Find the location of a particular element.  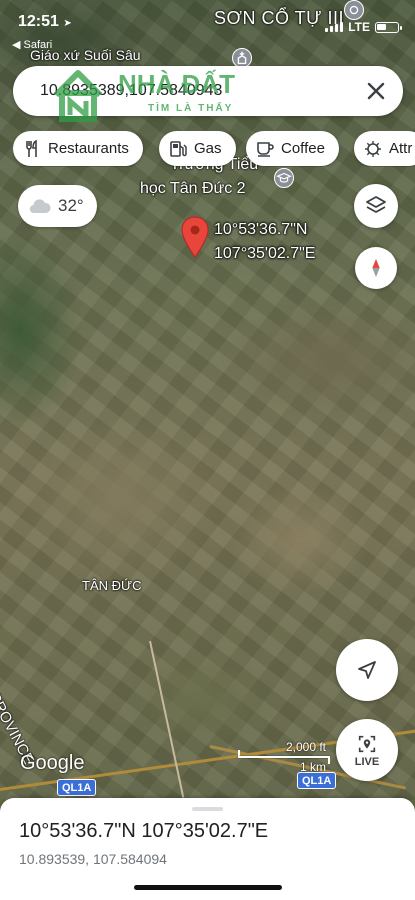

local-road is located at coordinates (167, 719).